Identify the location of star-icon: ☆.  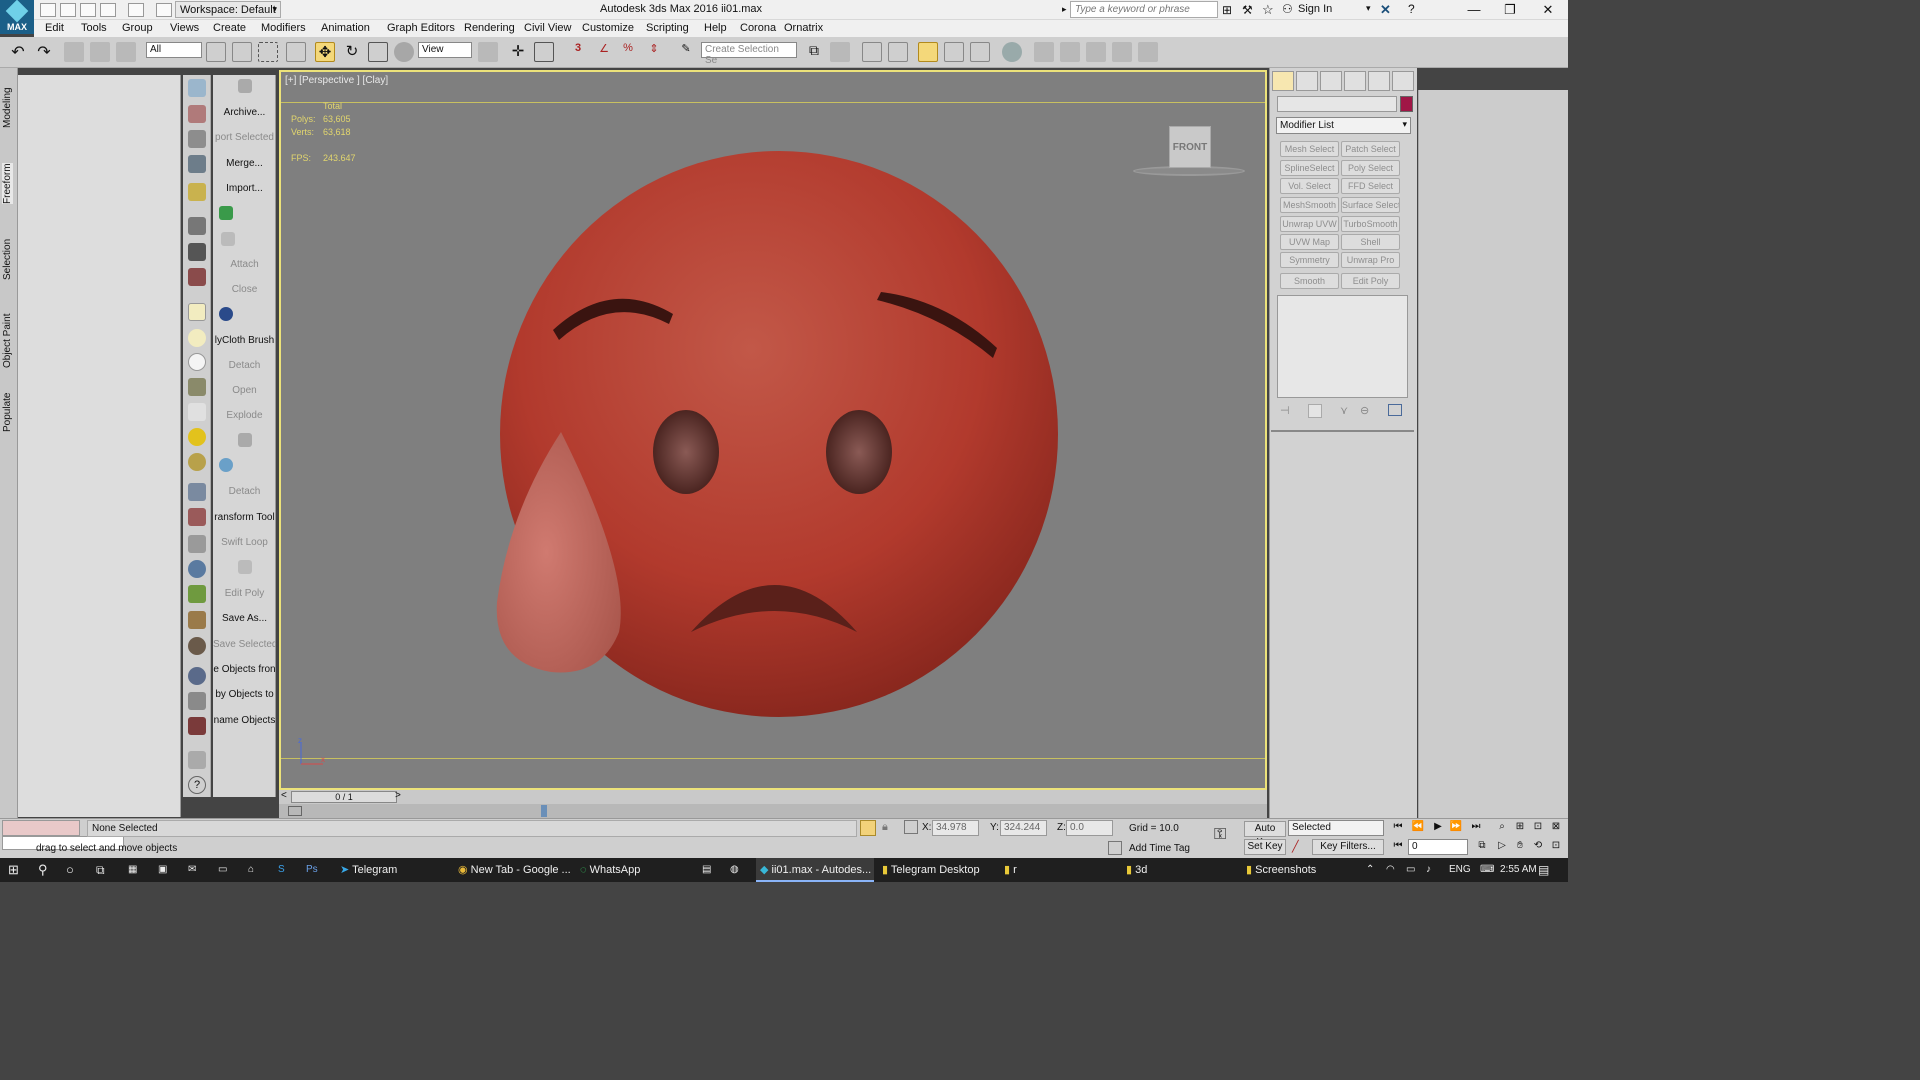
(1268, 10).